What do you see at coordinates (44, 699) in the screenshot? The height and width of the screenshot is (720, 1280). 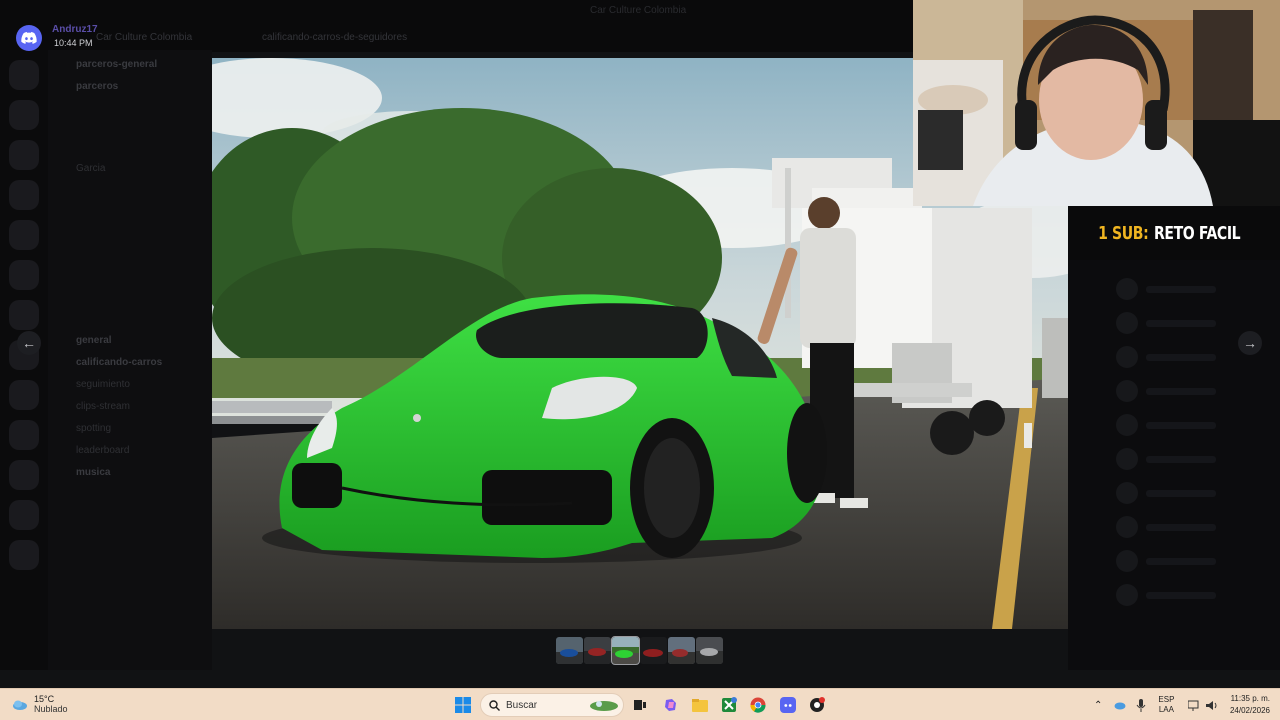 I see `weather-temp: 15°C` at bounding box center [44, 699].